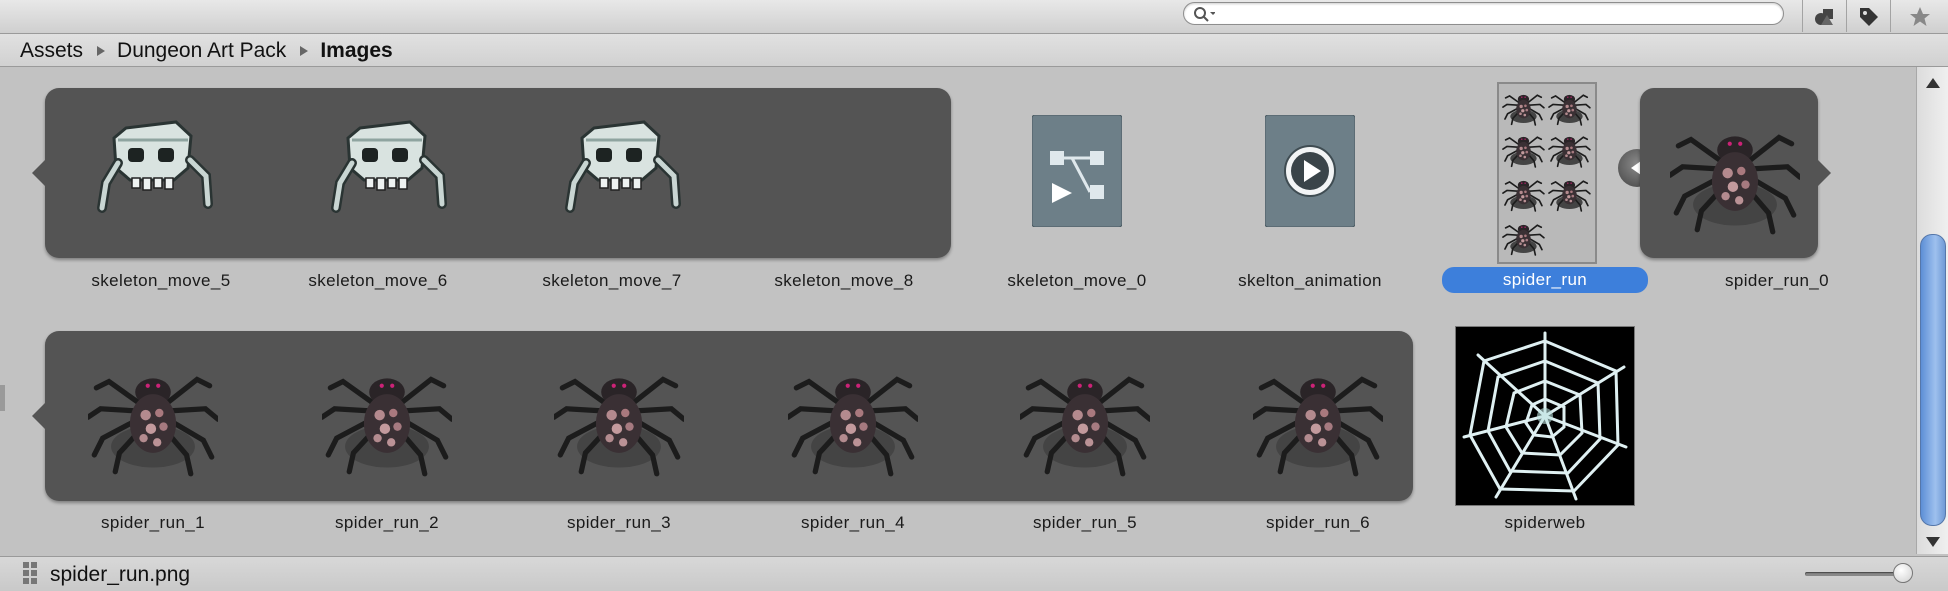 This screenshot has width=1948, height=591. I want to click on panel-resize-handle, so click(2, 398).